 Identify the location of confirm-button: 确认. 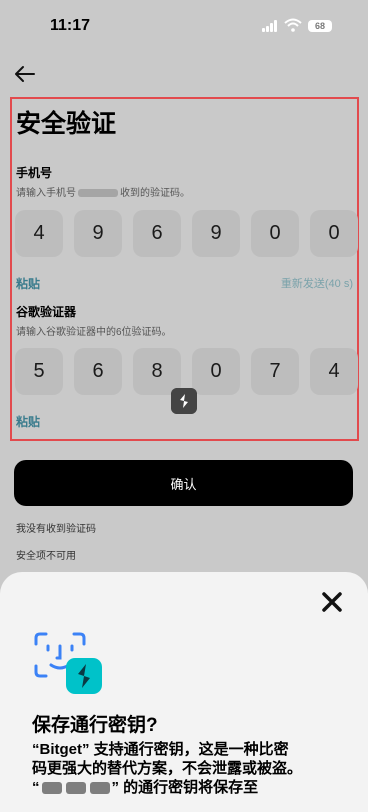
(183, 483).